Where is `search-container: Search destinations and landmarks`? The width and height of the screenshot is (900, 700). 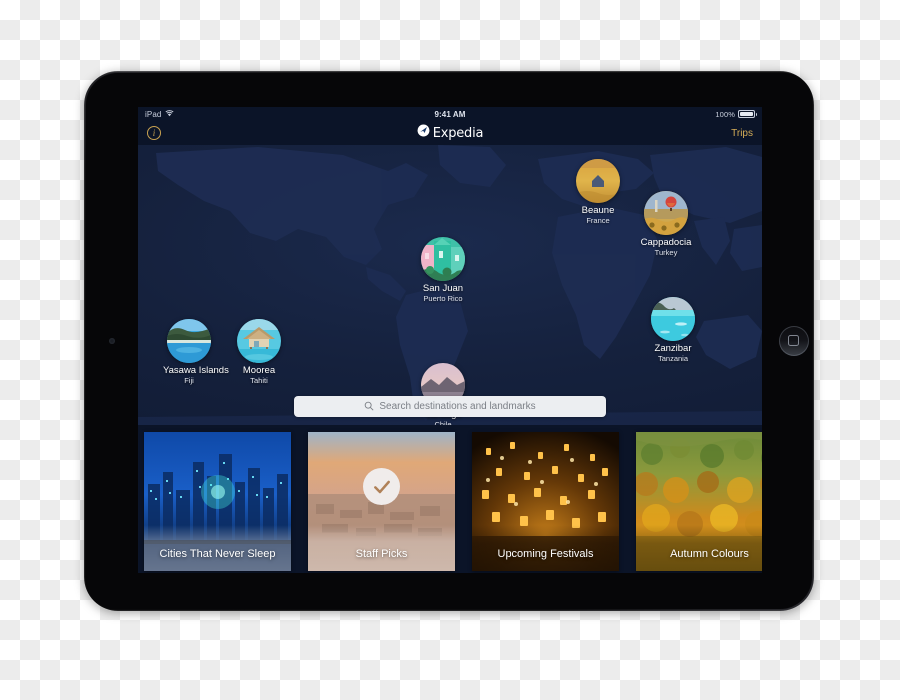
search-container: Search destinations and landmarks is located at coordinates (450, 406).